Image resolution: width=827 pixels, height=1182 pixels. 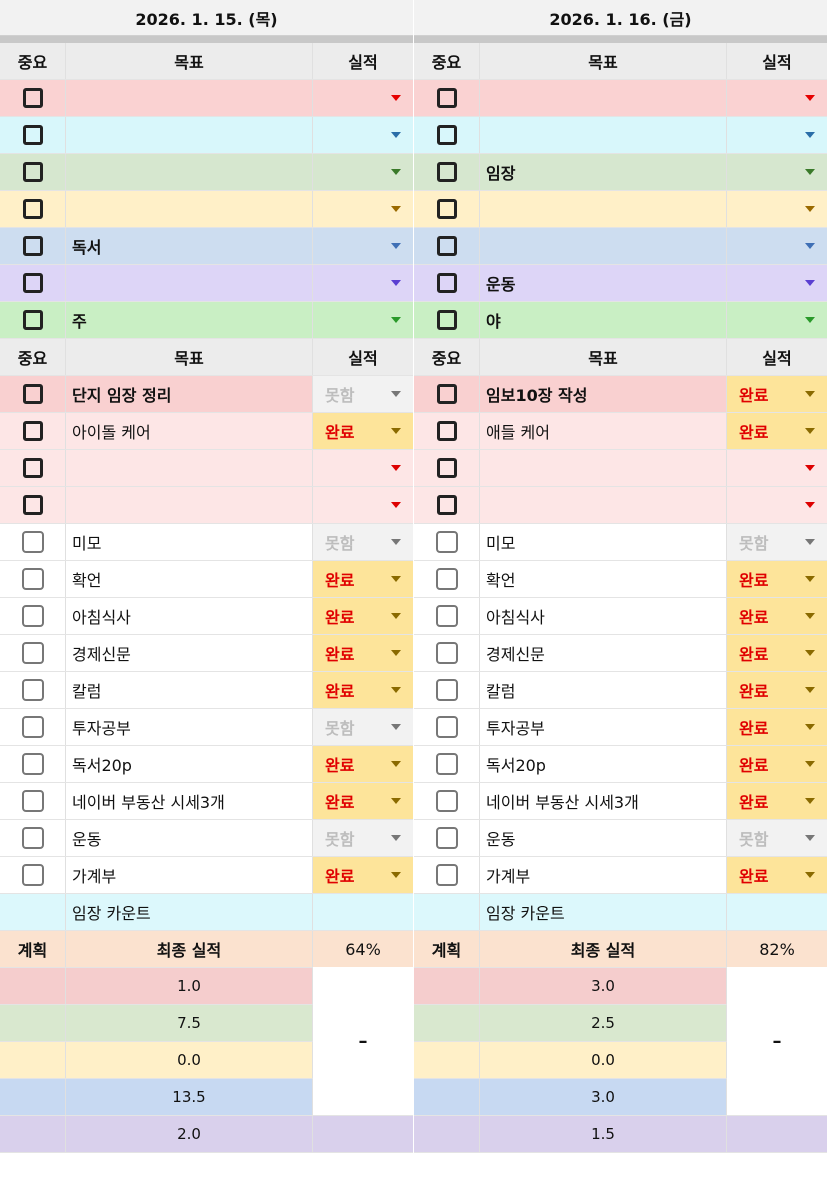 What do you see at coordinates (189, 468) in the screenshot?
I see `task-text` at bounding box center [189, 468].